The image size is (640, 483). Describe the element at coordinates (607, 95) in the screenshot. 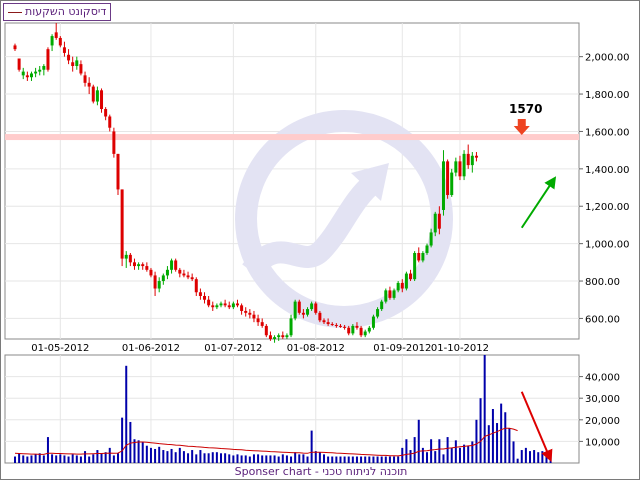

I see `price-tick-label: 1,800.00` at that location.